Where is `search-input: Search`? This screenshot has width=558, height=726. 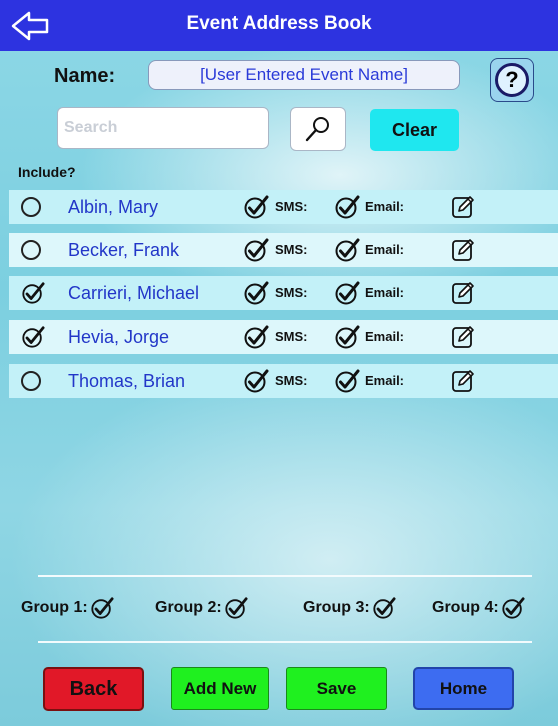
search-input: Search is located at coordinates (163, 128).